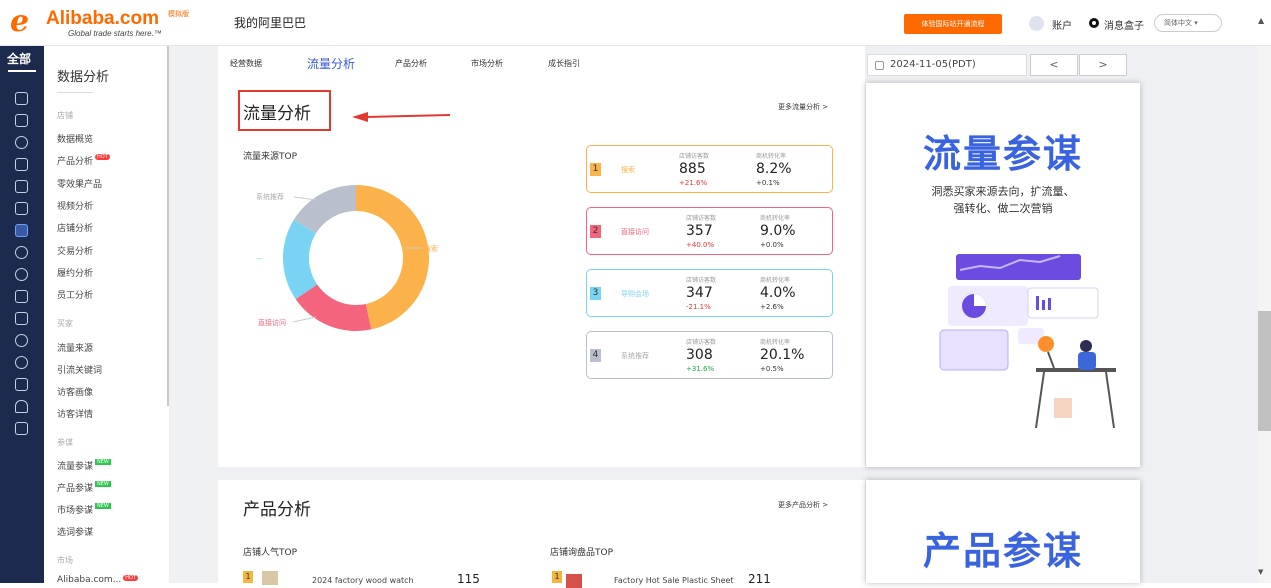  What do you see at coordinates (693, 183) in the screenshot?
I see `visitors-change: +21.6%` at bounding box center [693, 183].